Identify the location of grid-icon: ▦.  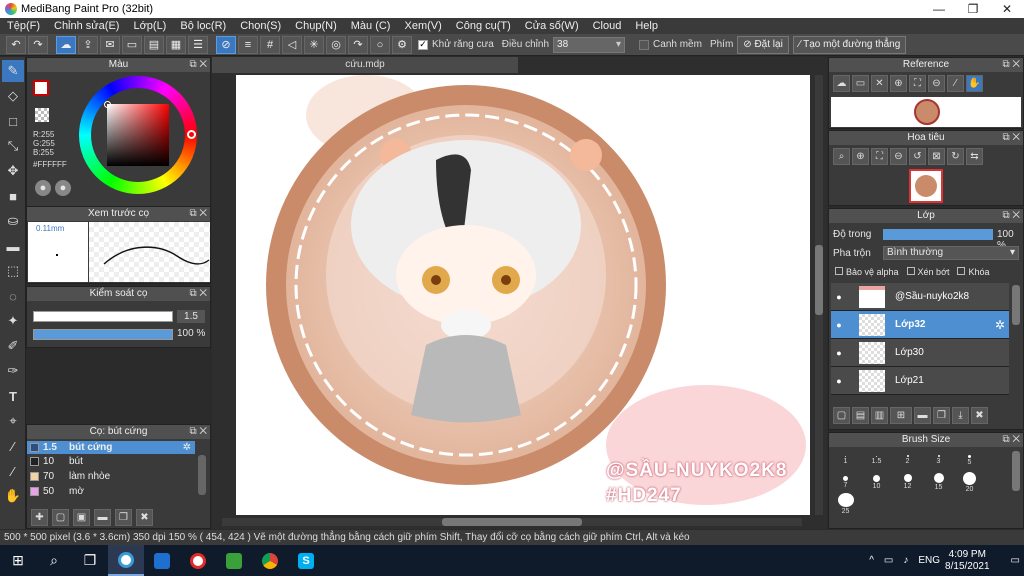
(176, 44).